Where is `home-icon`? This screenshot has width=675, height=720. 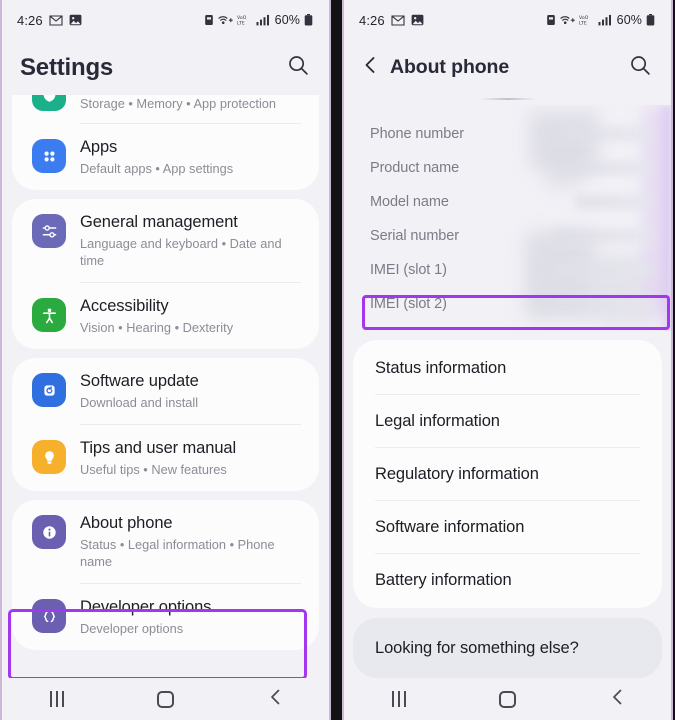 home-icon is located at coordinates (165, 699).